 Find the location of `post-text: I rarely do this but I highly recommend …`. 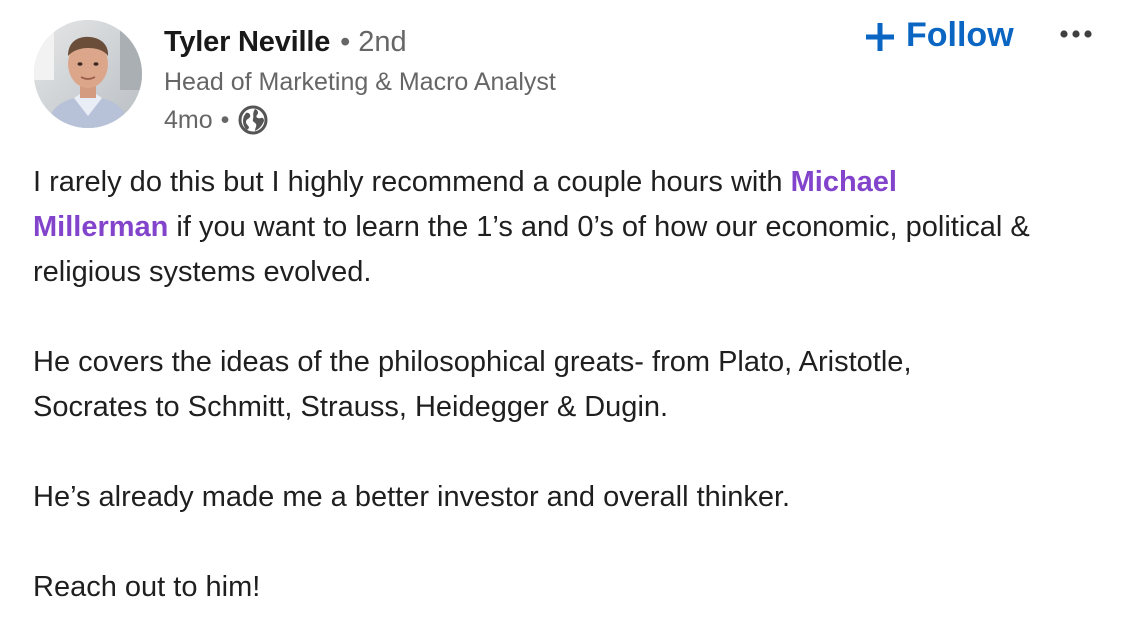

post-text: I rarely do this but I highly recommend … is located at coordinates (412, 182).